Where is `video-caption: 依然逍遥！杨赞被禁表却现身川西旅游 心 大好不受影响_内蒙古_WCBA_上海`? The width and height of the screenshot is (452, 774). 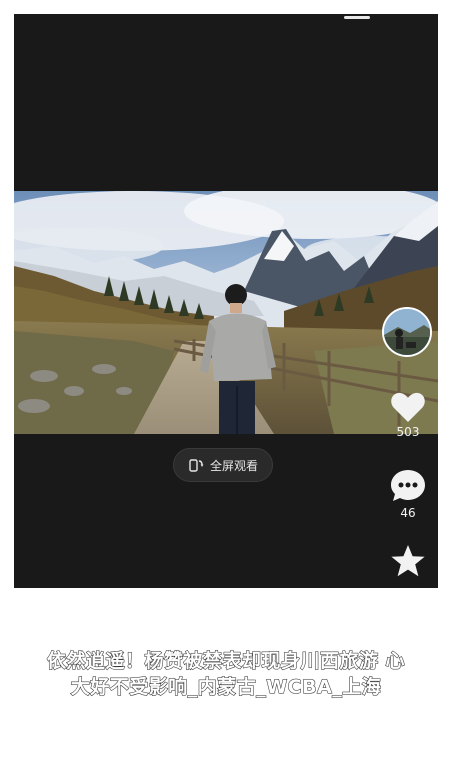
video-caption: 依然逍遥！杨赞被禁表却现身川西旅游 心 大好不受影响_内蒙古_WCBA_上海 is located at coordinates (226, 674).